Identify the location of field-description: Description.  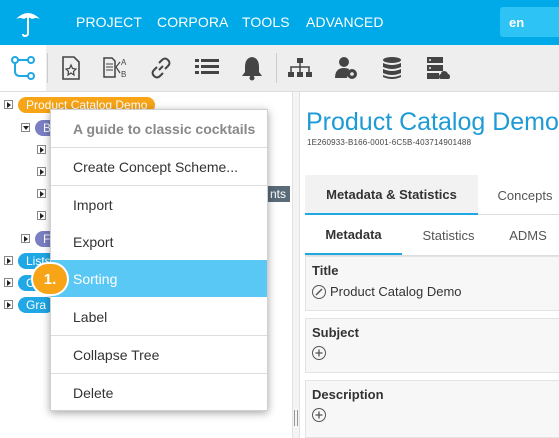
(432, 409).